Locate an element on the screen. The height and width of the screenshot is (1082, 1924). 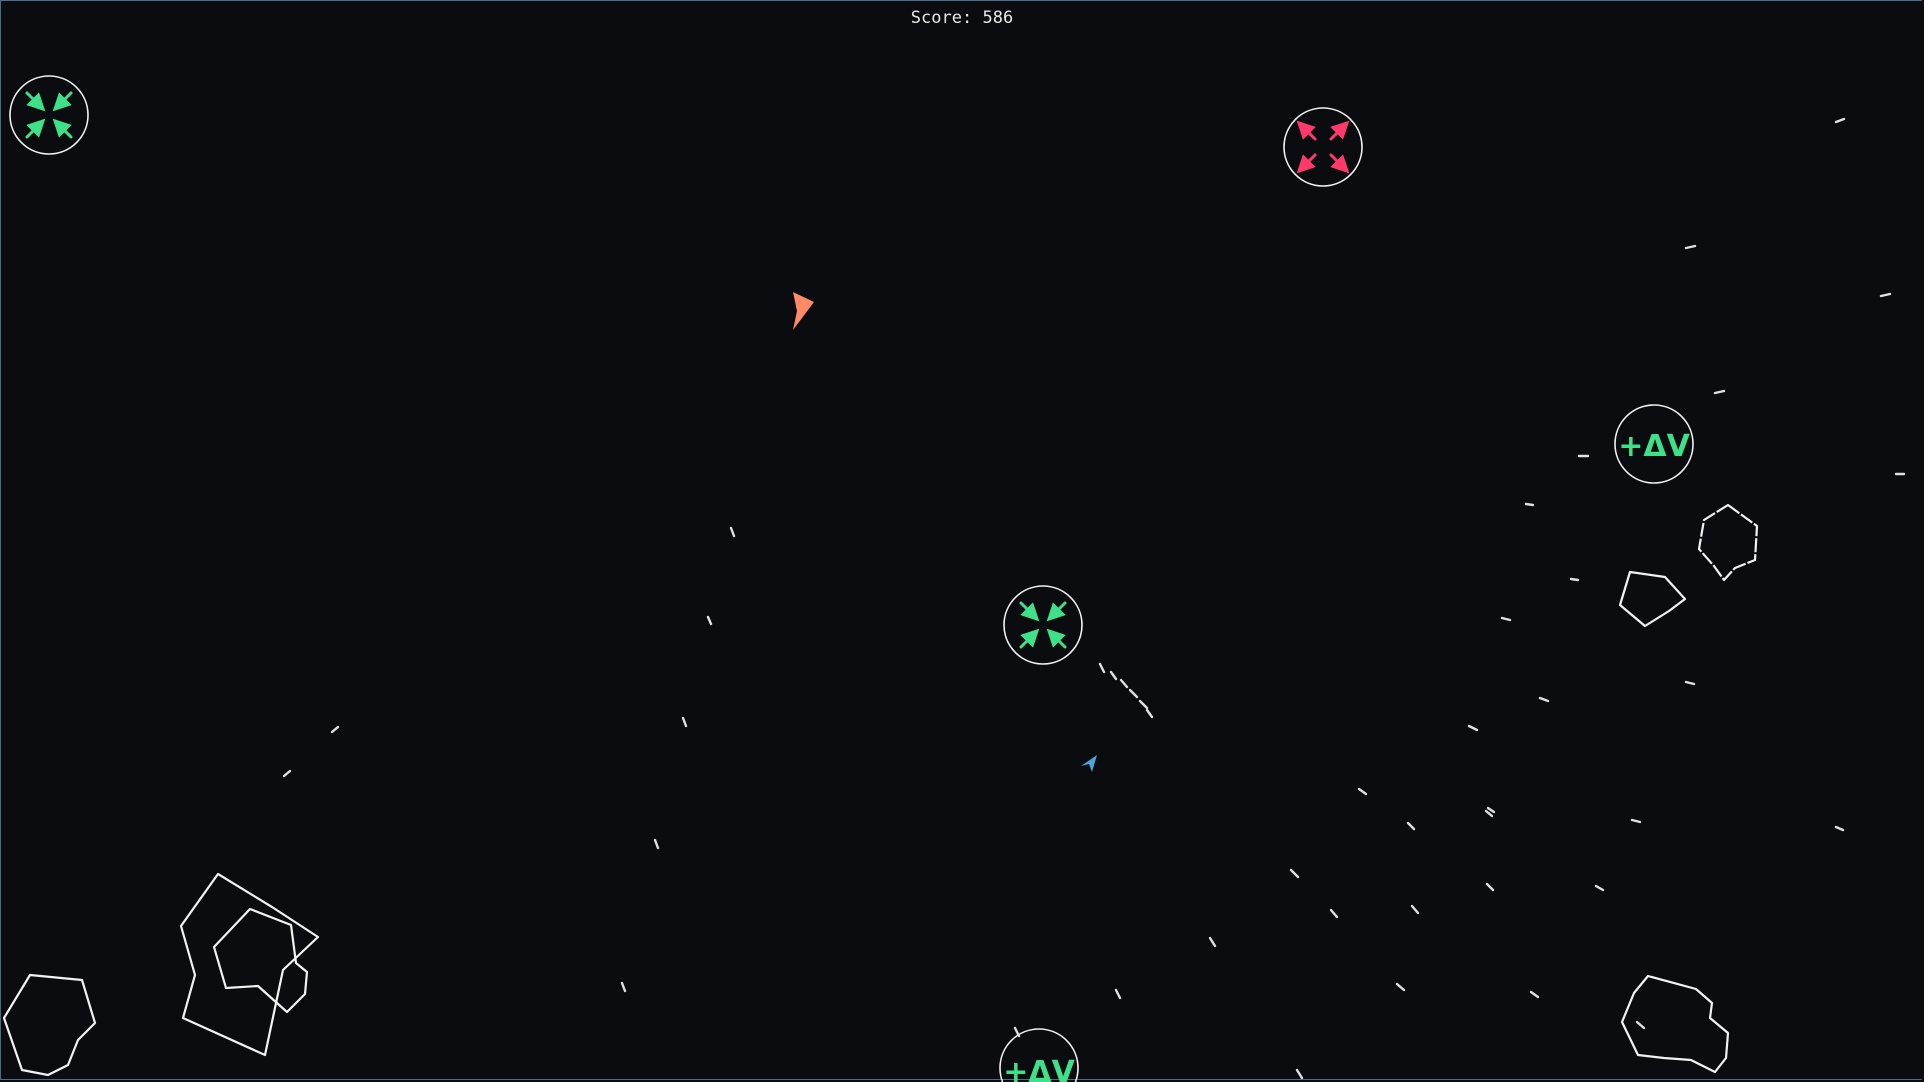
powerup-expand is located at coordinates (1323, 147).